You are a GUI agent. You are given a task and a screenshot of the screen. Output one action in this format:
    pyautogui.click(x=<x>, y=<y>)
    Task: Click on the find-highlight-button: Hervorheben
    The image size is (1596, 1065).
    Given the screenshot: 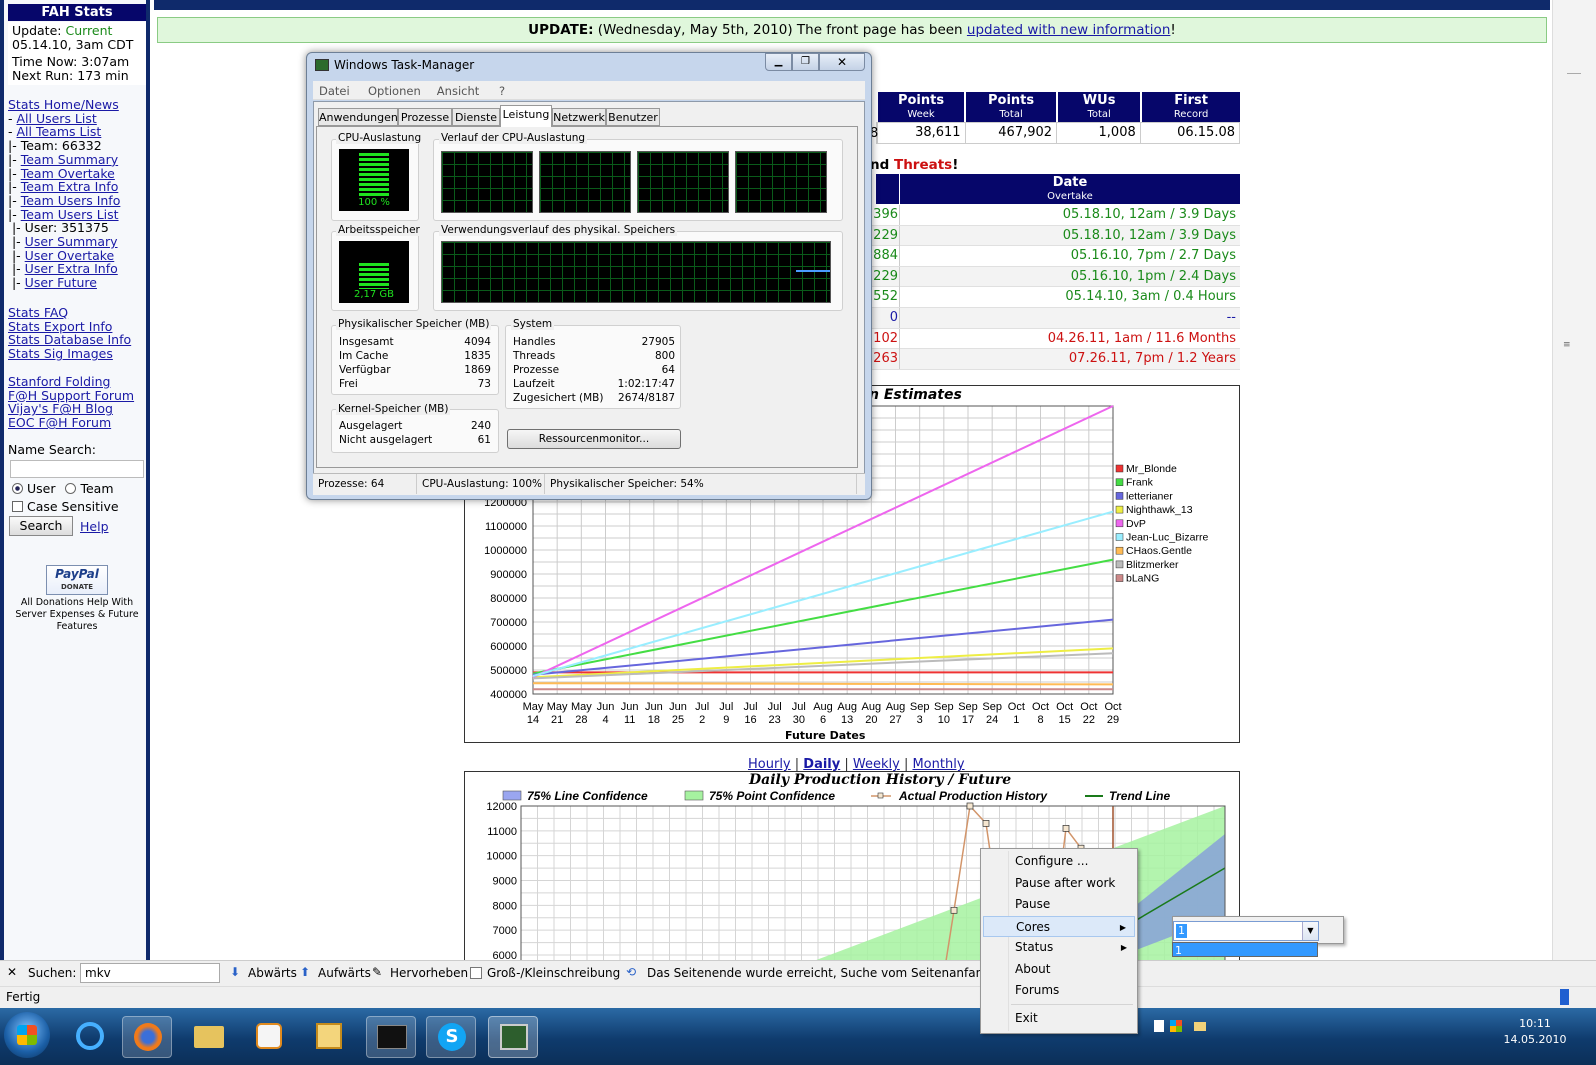 What is the action you would take?
    pyautogui.click(x=429, y=973)
    